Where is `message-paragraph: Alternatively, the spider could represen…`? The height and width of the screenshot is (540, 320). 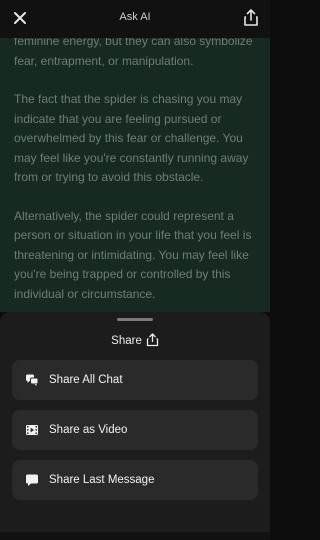 message-paragraph: Alternatively, the spider could represen… is located at coordinates (133, 254).